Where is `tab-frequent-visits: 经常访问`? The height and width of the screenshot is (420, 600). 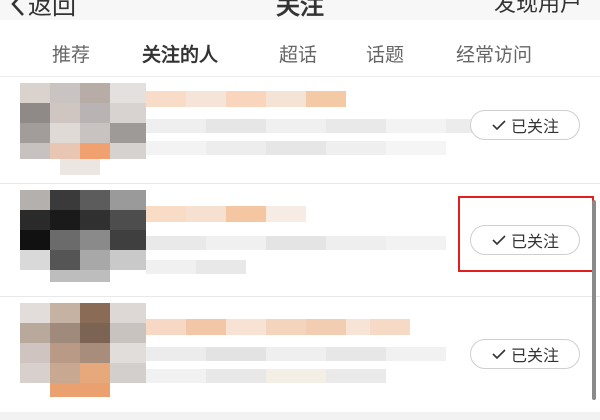
tab-frequent-visits: 经常访问 is located at coordinates (494, 53).